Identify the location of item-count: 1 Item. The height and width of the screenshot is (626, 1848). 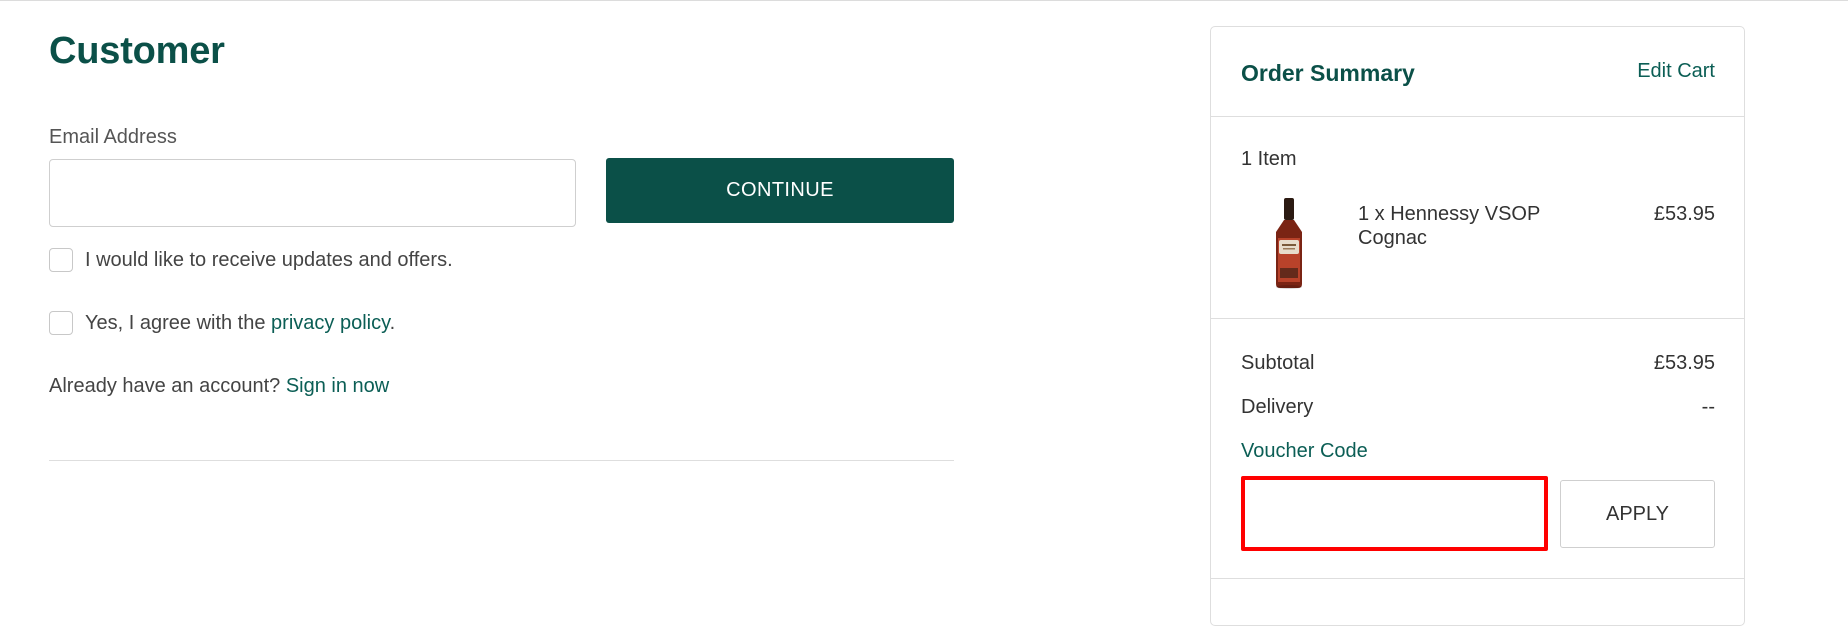
(1269, 159).